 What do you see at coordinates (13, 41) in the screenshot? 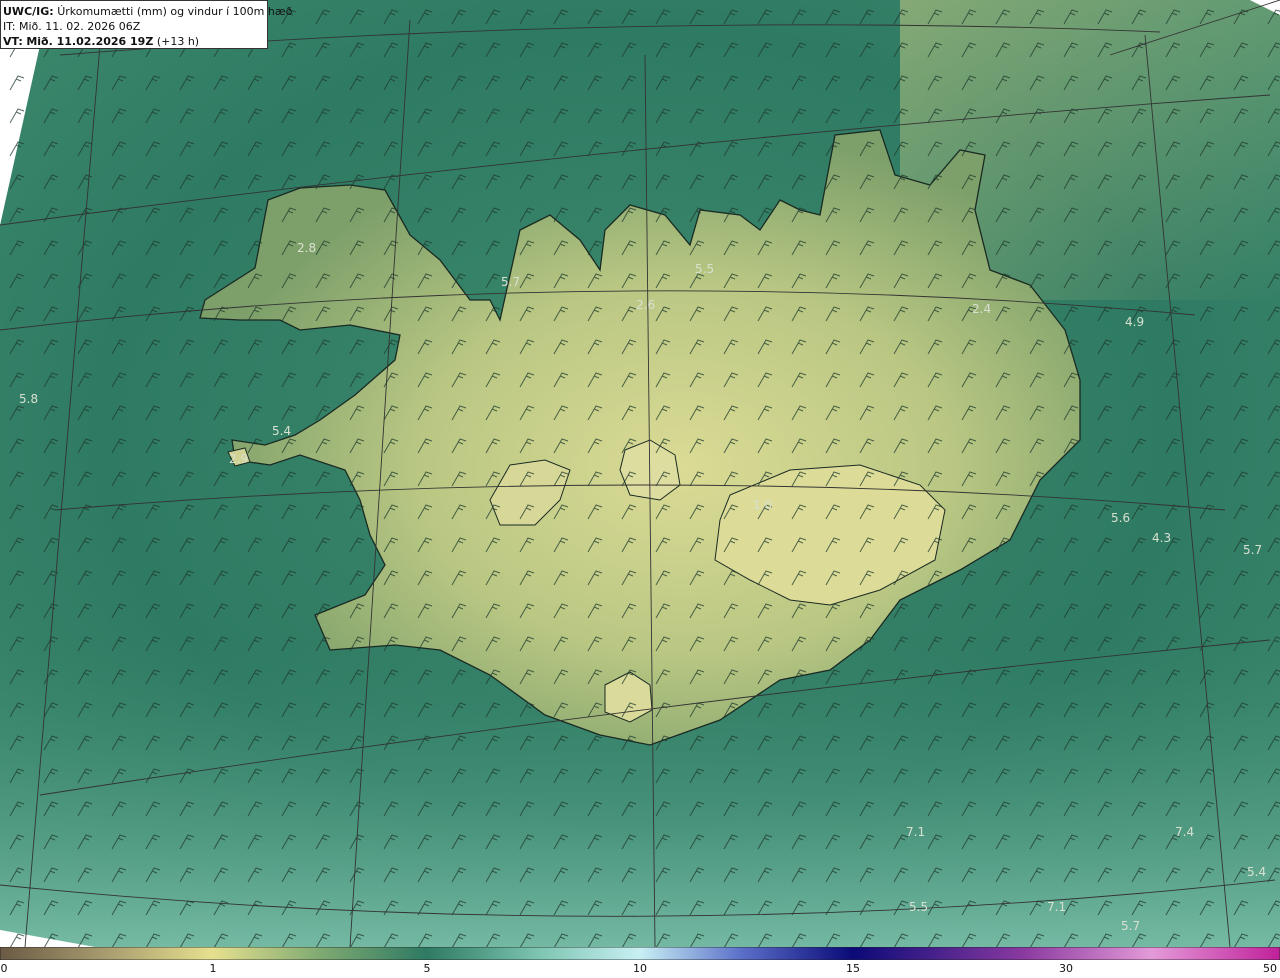
I see `valid-time-prefix: VT:` at bounding box center [13, 41].